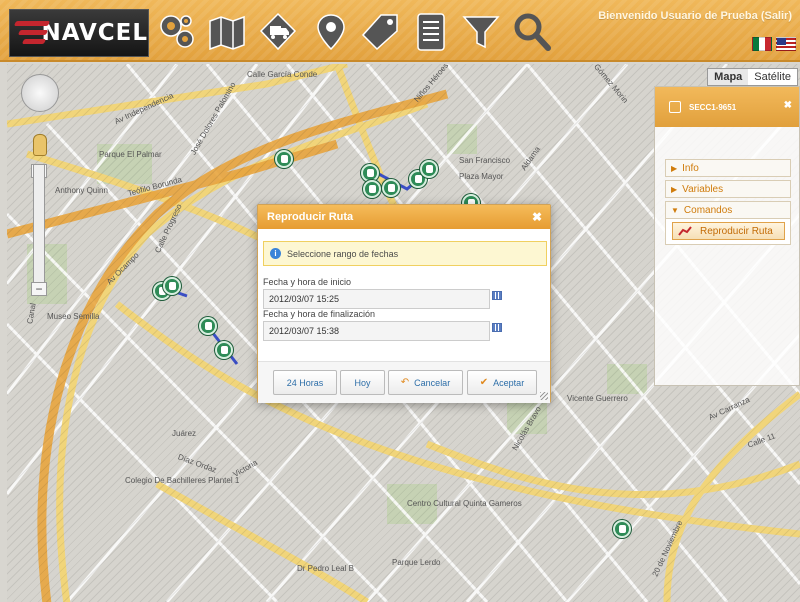  What do you see at coordinates (485, 160) in the screenshot?
I see `street-label: San Francisco` at bounding box center [485, 160].